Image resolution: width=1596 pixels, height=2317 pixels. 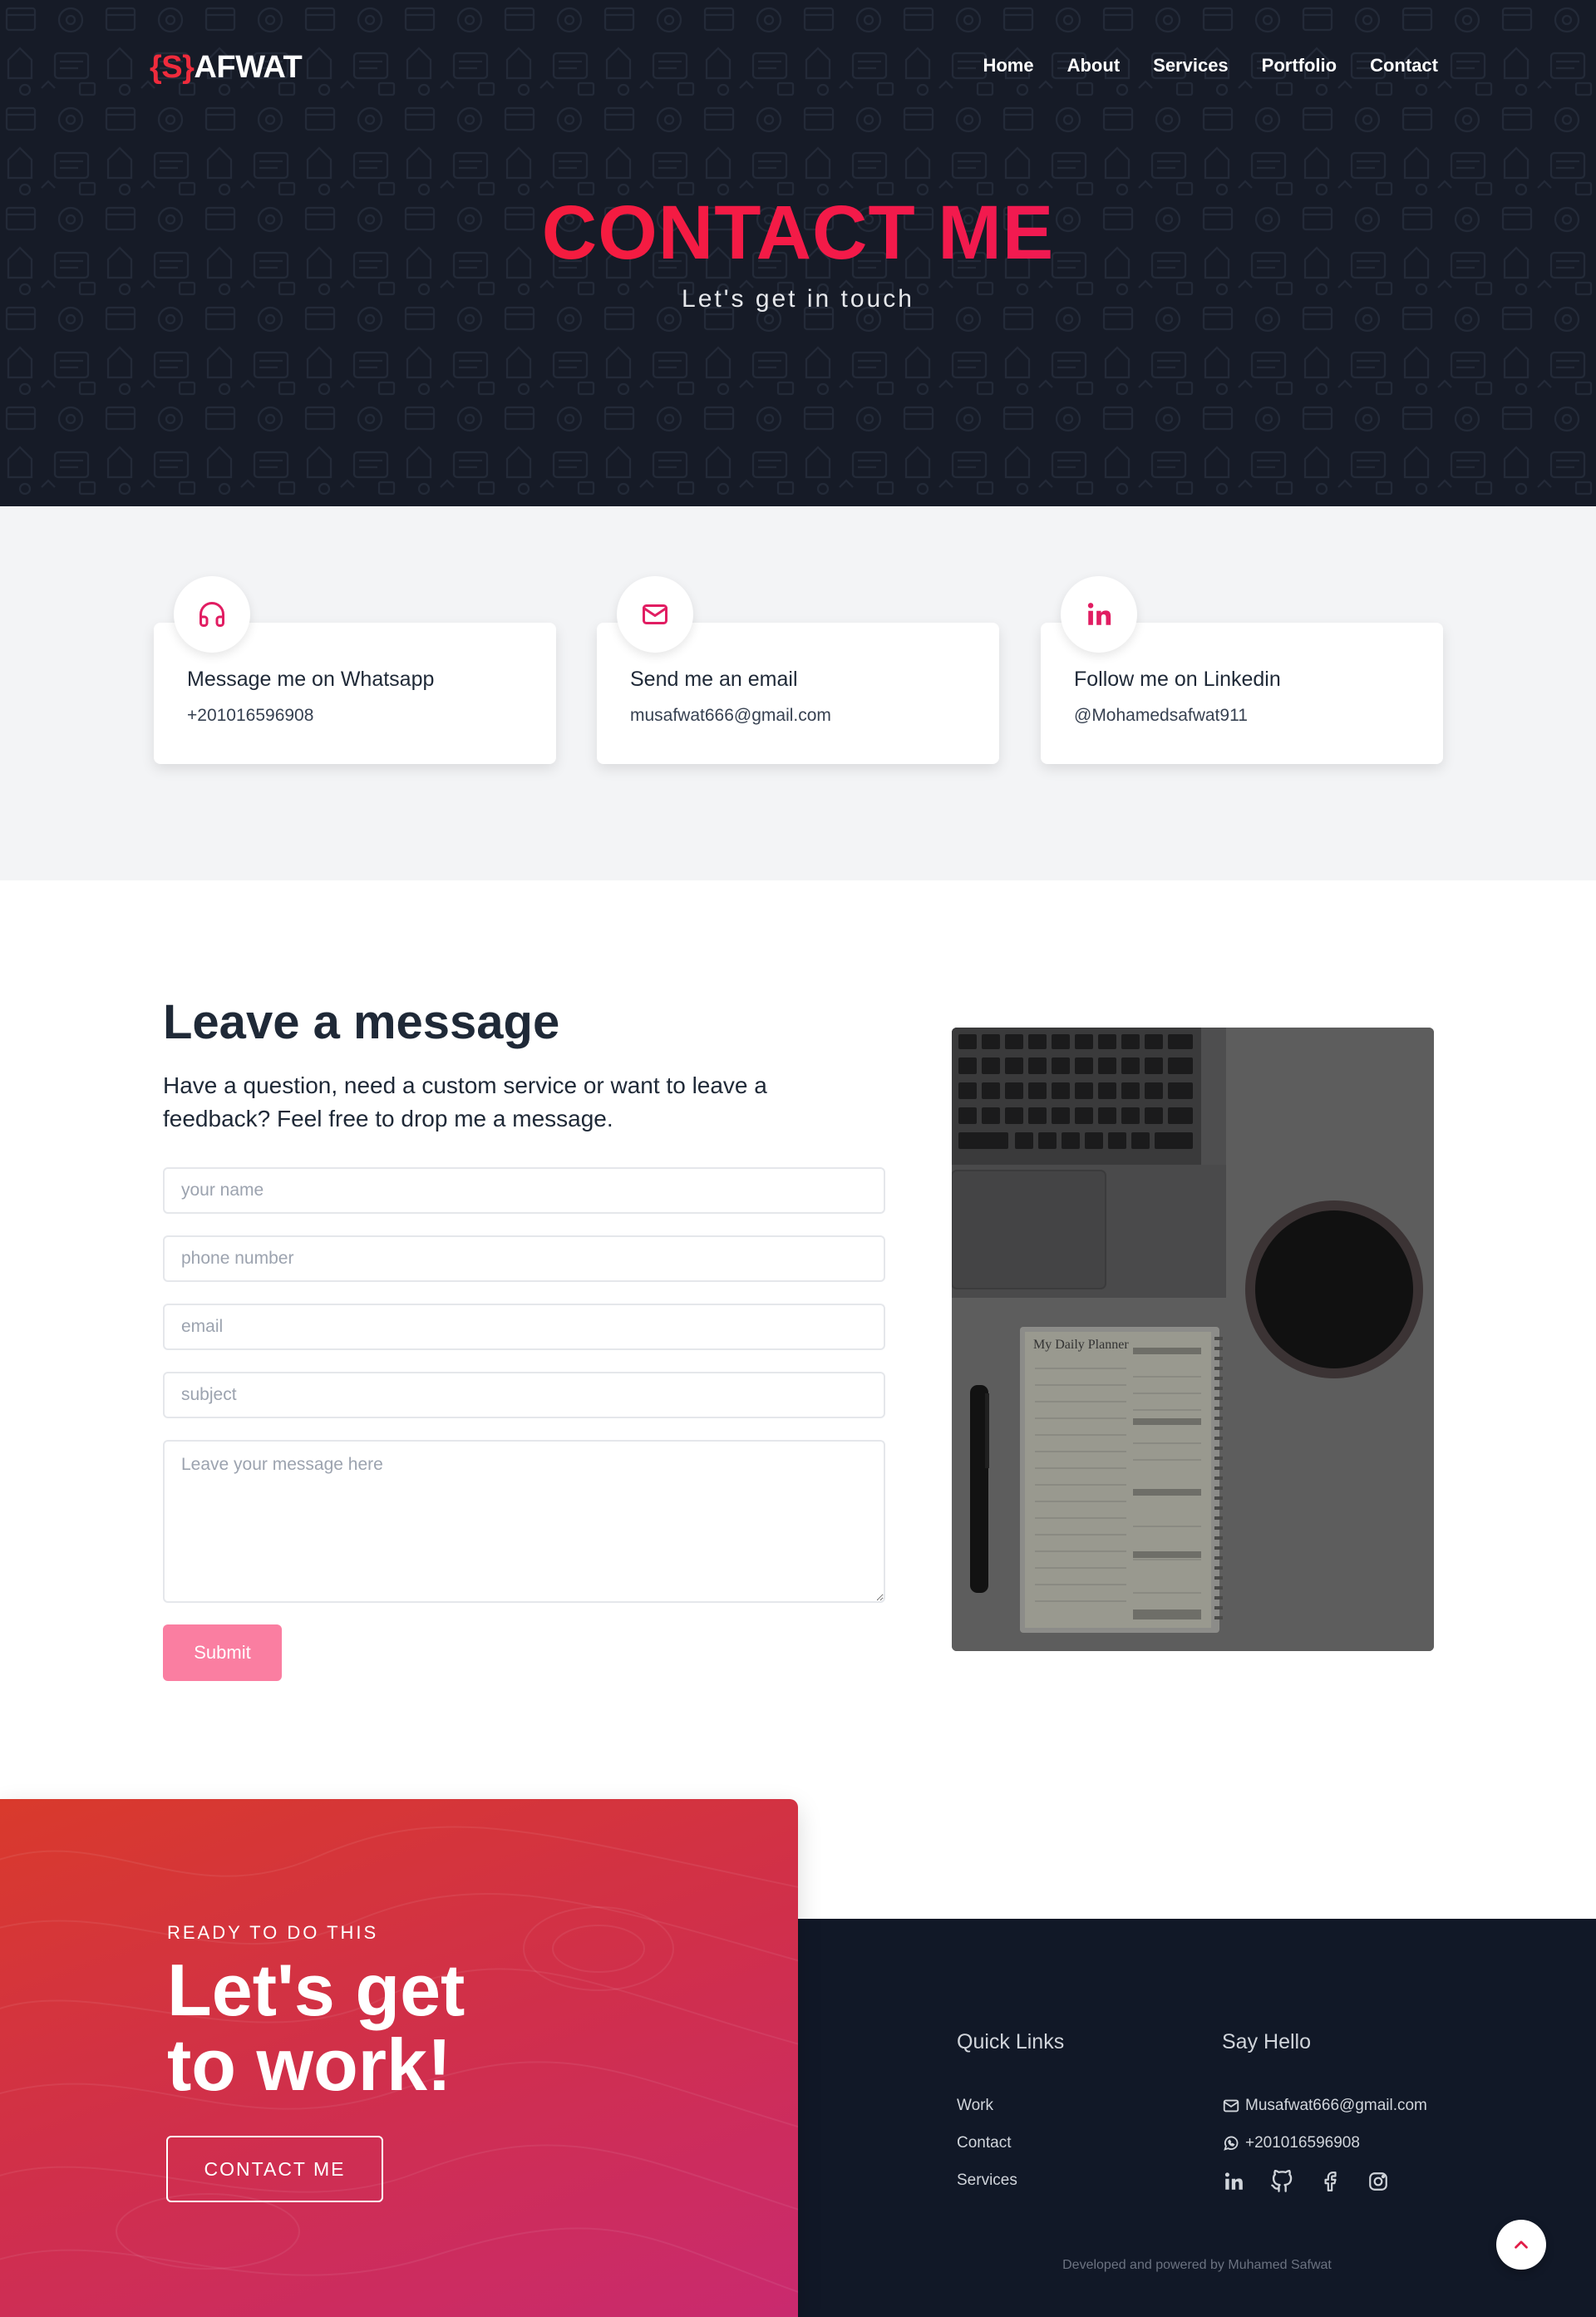 What do you see at coordinates (250, 715) in the screenshot?
I see `card-phone: +201016596908` at bounding box center [250, 715].